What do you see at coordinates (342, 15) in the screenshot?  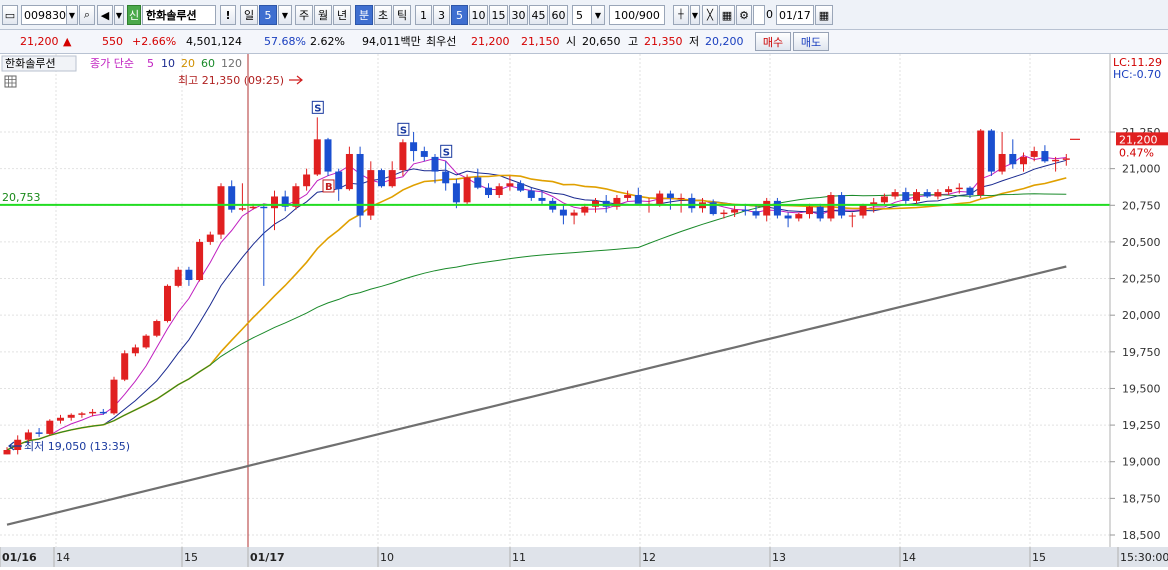 I see `tab-year: 년` at bounding box center [342, 15].